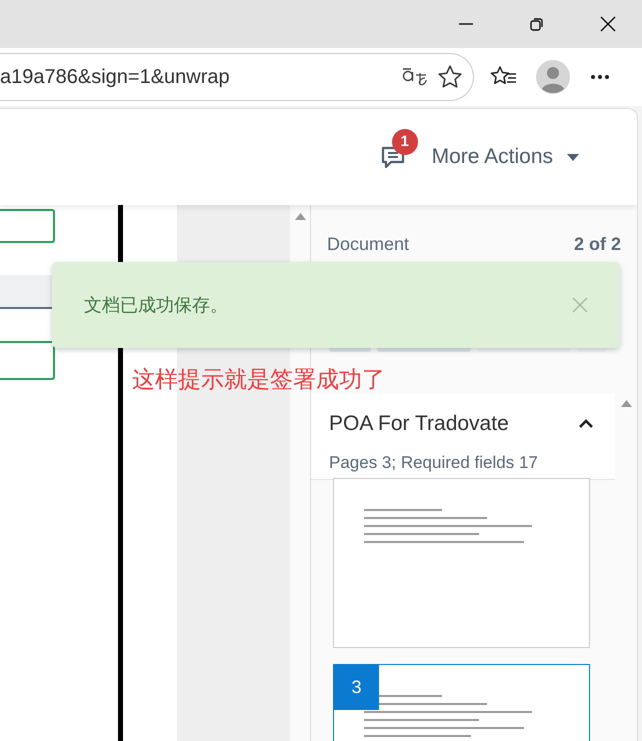 This screenshot has width=642, height=741. Describe the element at coordinates (600, 77) in the screenshot. I see `more-icon` at that location.